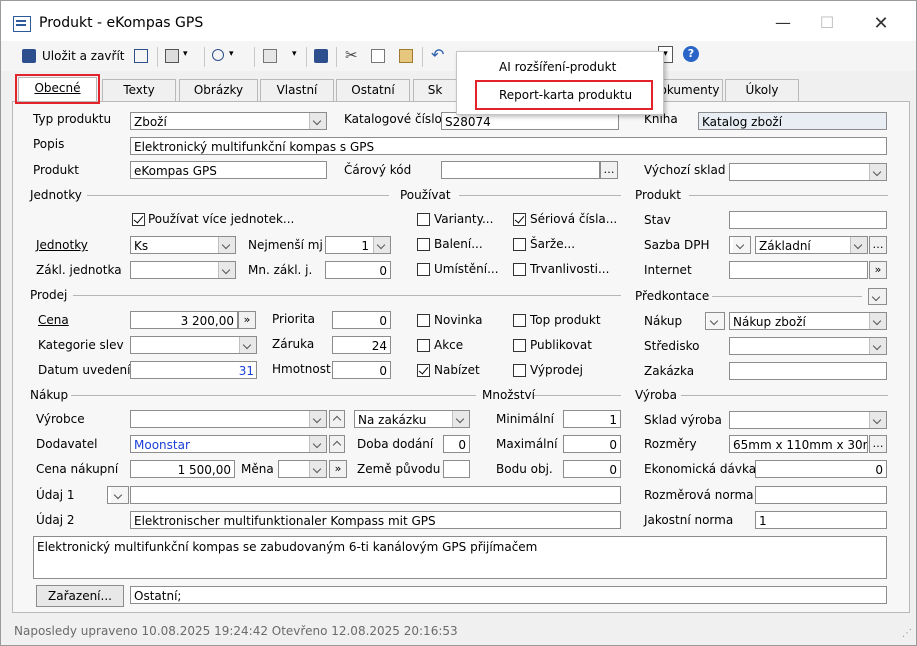  Describe the element at coordinates (519, 320) in the screenshot. I see `top-produkt-checkbox` at that location.